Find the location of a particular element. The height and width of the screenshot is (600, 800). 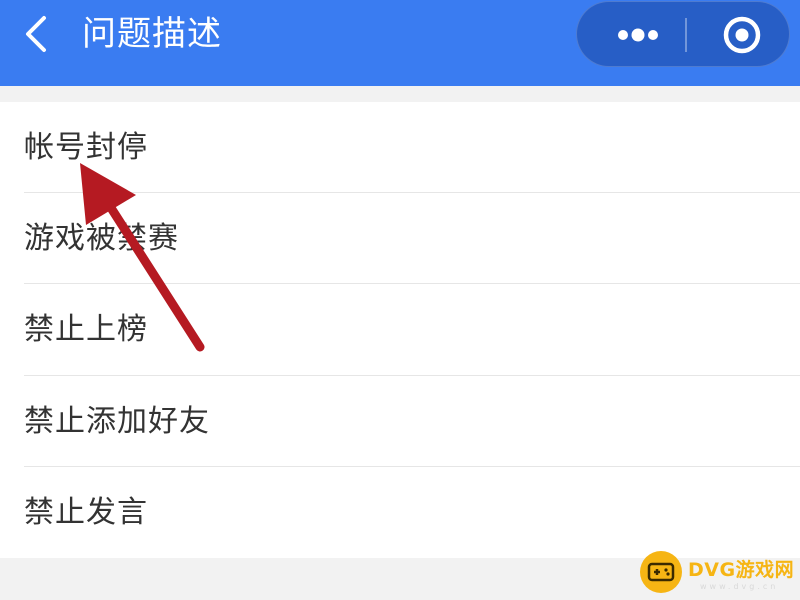

more-button is located at coordinates (637, 34).